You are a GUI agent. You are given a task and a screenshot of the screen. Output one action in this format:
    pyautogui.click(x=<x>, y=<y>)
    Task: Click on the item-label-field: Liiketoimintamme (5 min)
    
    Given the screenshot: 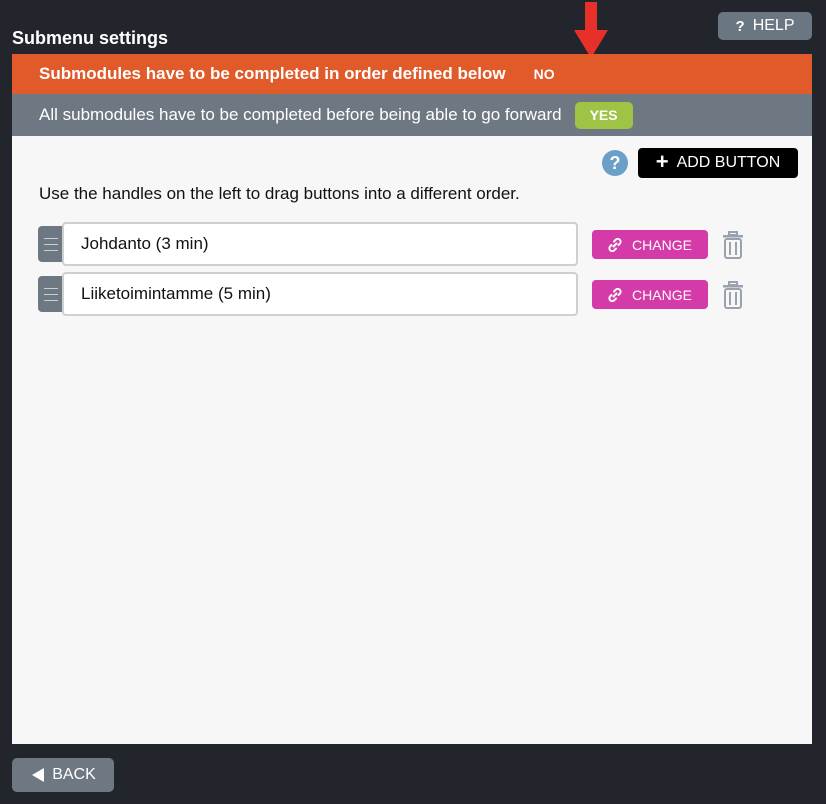 What is the action you would take?
    pyautogui.click(x=320, y=294)
    